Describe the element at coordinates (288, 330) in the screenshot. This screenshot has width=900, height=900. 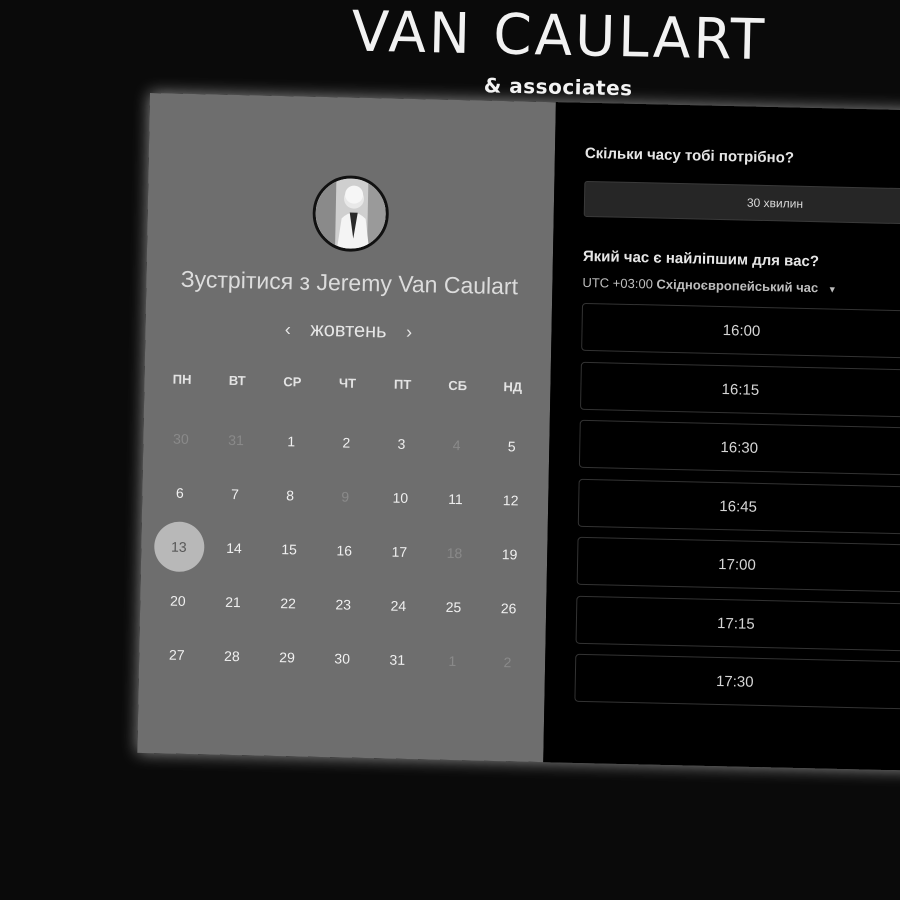
I see `chevron-left-icon: ‹` at that location.